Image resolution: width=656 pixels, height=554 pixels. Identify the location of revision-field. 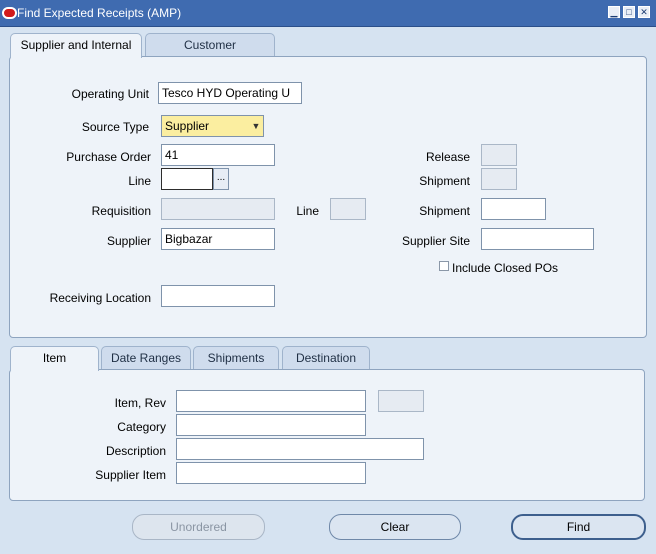
(401, 401).